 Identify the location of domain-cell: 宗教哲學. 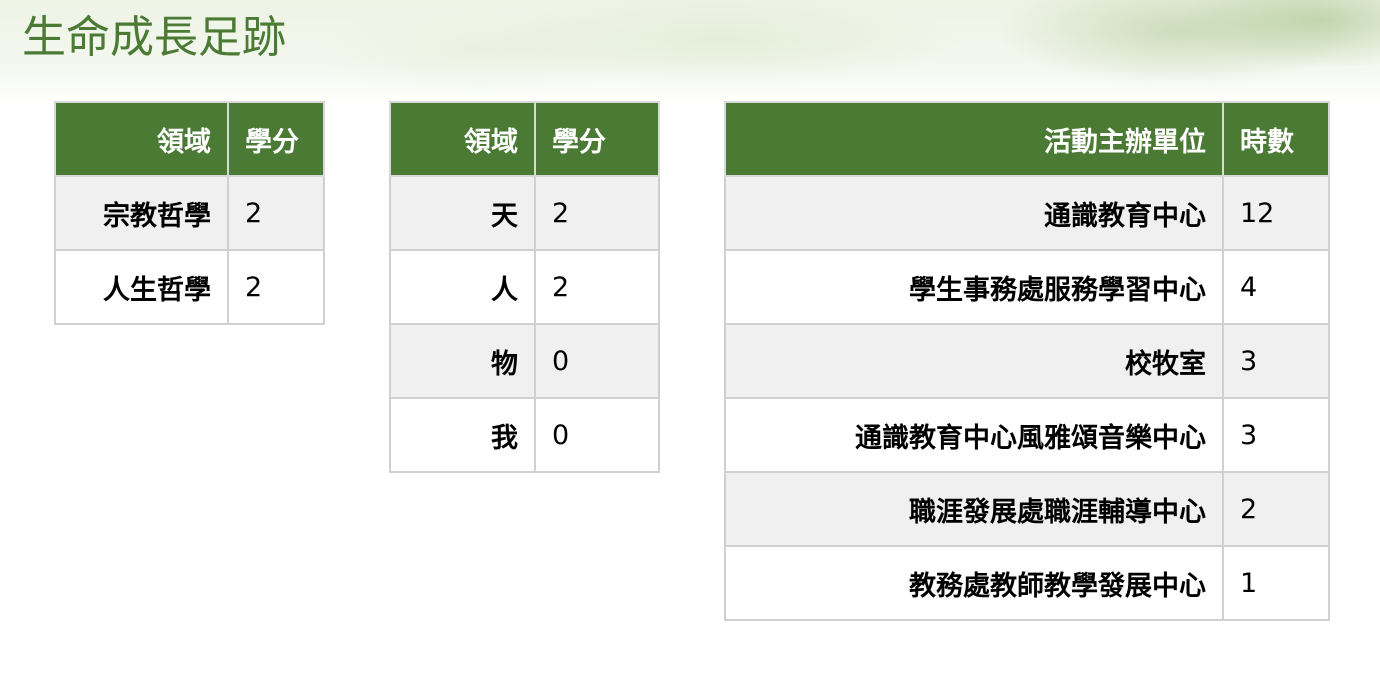
(141, 213).